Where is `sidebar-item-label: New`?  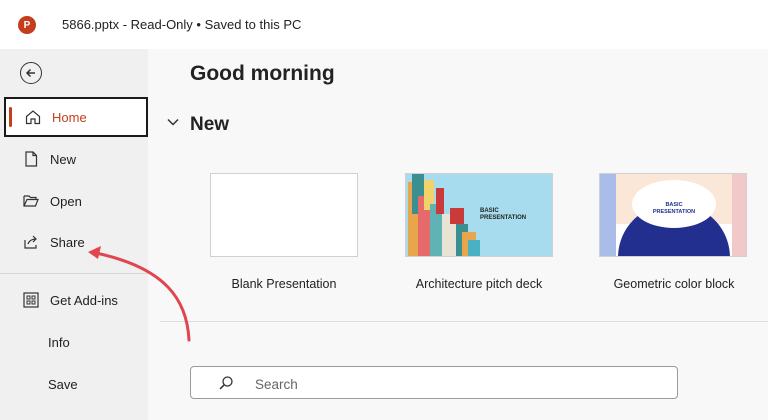
sidebar-item-label: New is located at coordinates (63, 159).